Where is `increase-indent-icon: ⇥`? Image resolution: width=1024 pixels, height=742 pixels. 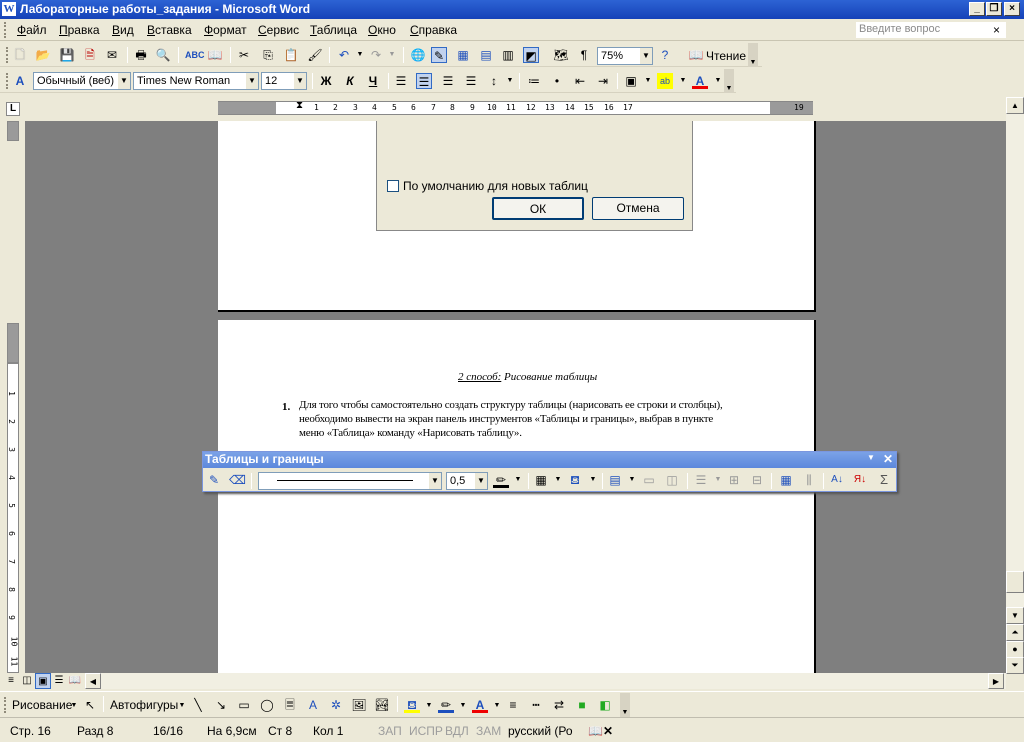
increase-indent-icon: ⇥ is located at coordinates (603, 81).